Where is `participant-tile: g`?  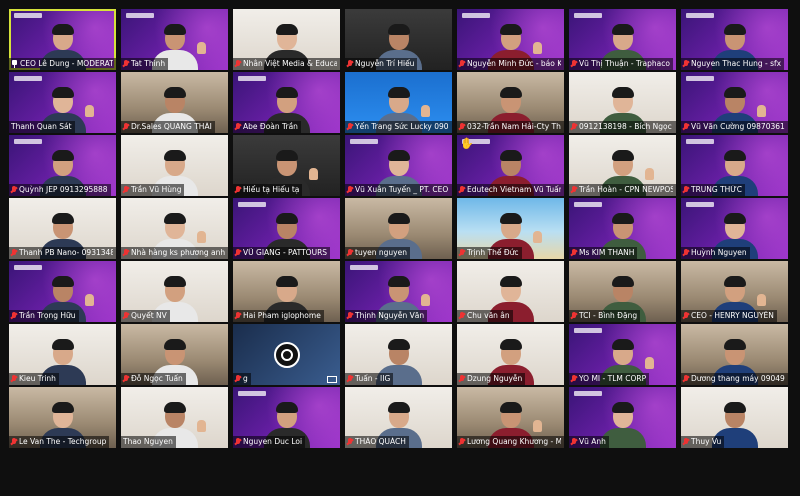
participant-tile: g is located at coordinates (286, 354).